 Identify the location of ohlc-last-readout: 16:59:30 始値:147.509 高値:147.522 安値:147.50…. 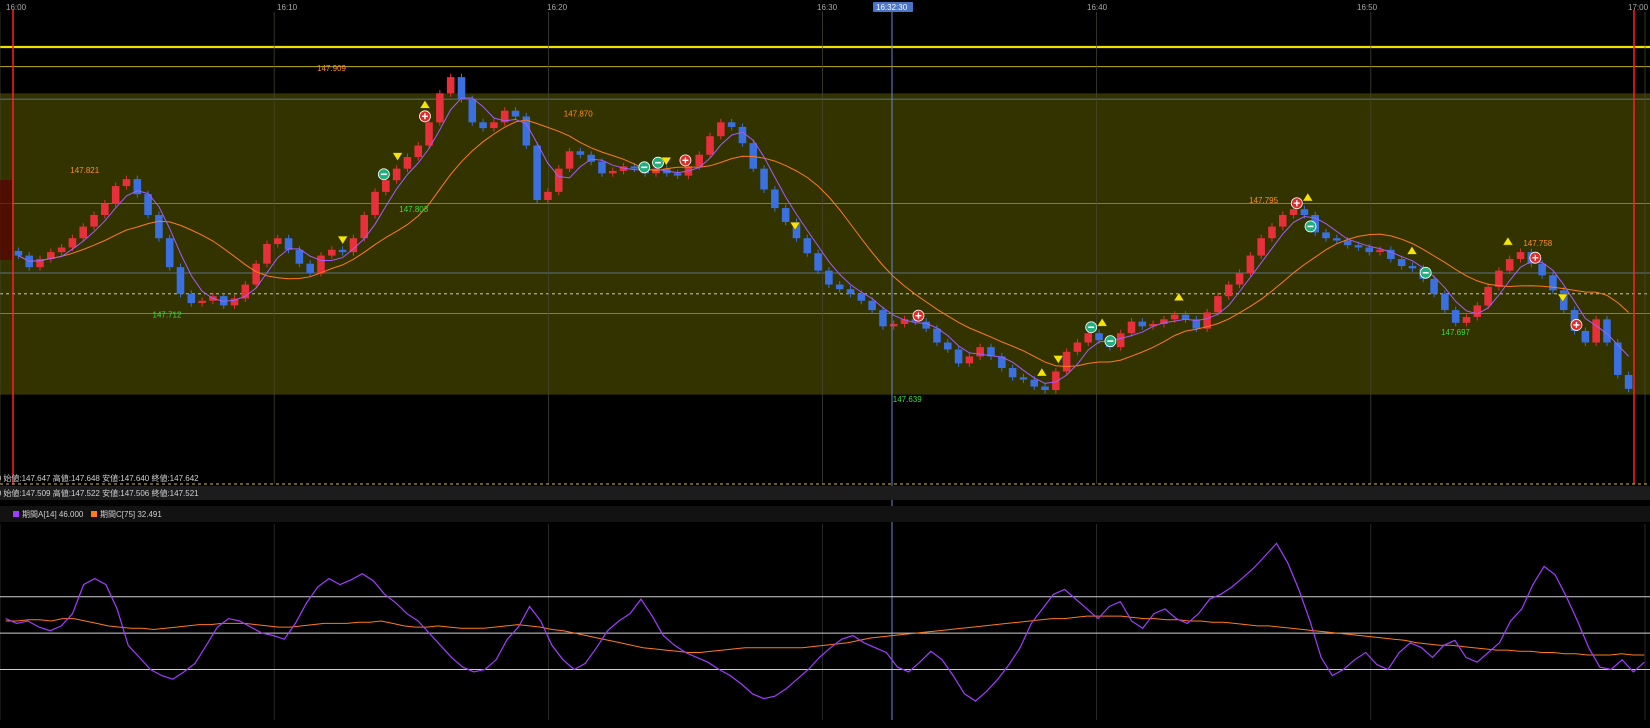
(99, 493).